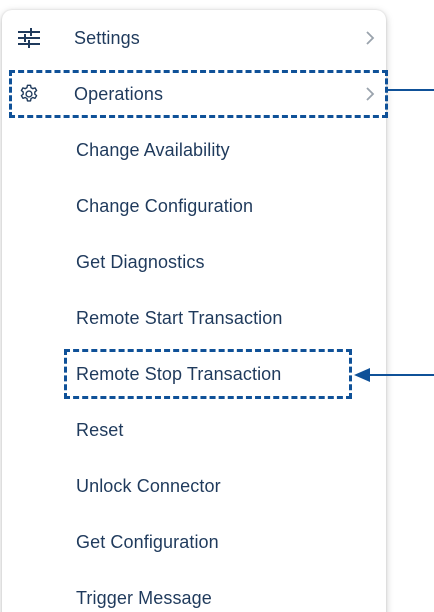 The width and height of the screenshot is (434, 612). What do you see at coordinates (119, 93) in the screenshot?
I see `menu-item-label: Operations` at bounding box center [119, 93].